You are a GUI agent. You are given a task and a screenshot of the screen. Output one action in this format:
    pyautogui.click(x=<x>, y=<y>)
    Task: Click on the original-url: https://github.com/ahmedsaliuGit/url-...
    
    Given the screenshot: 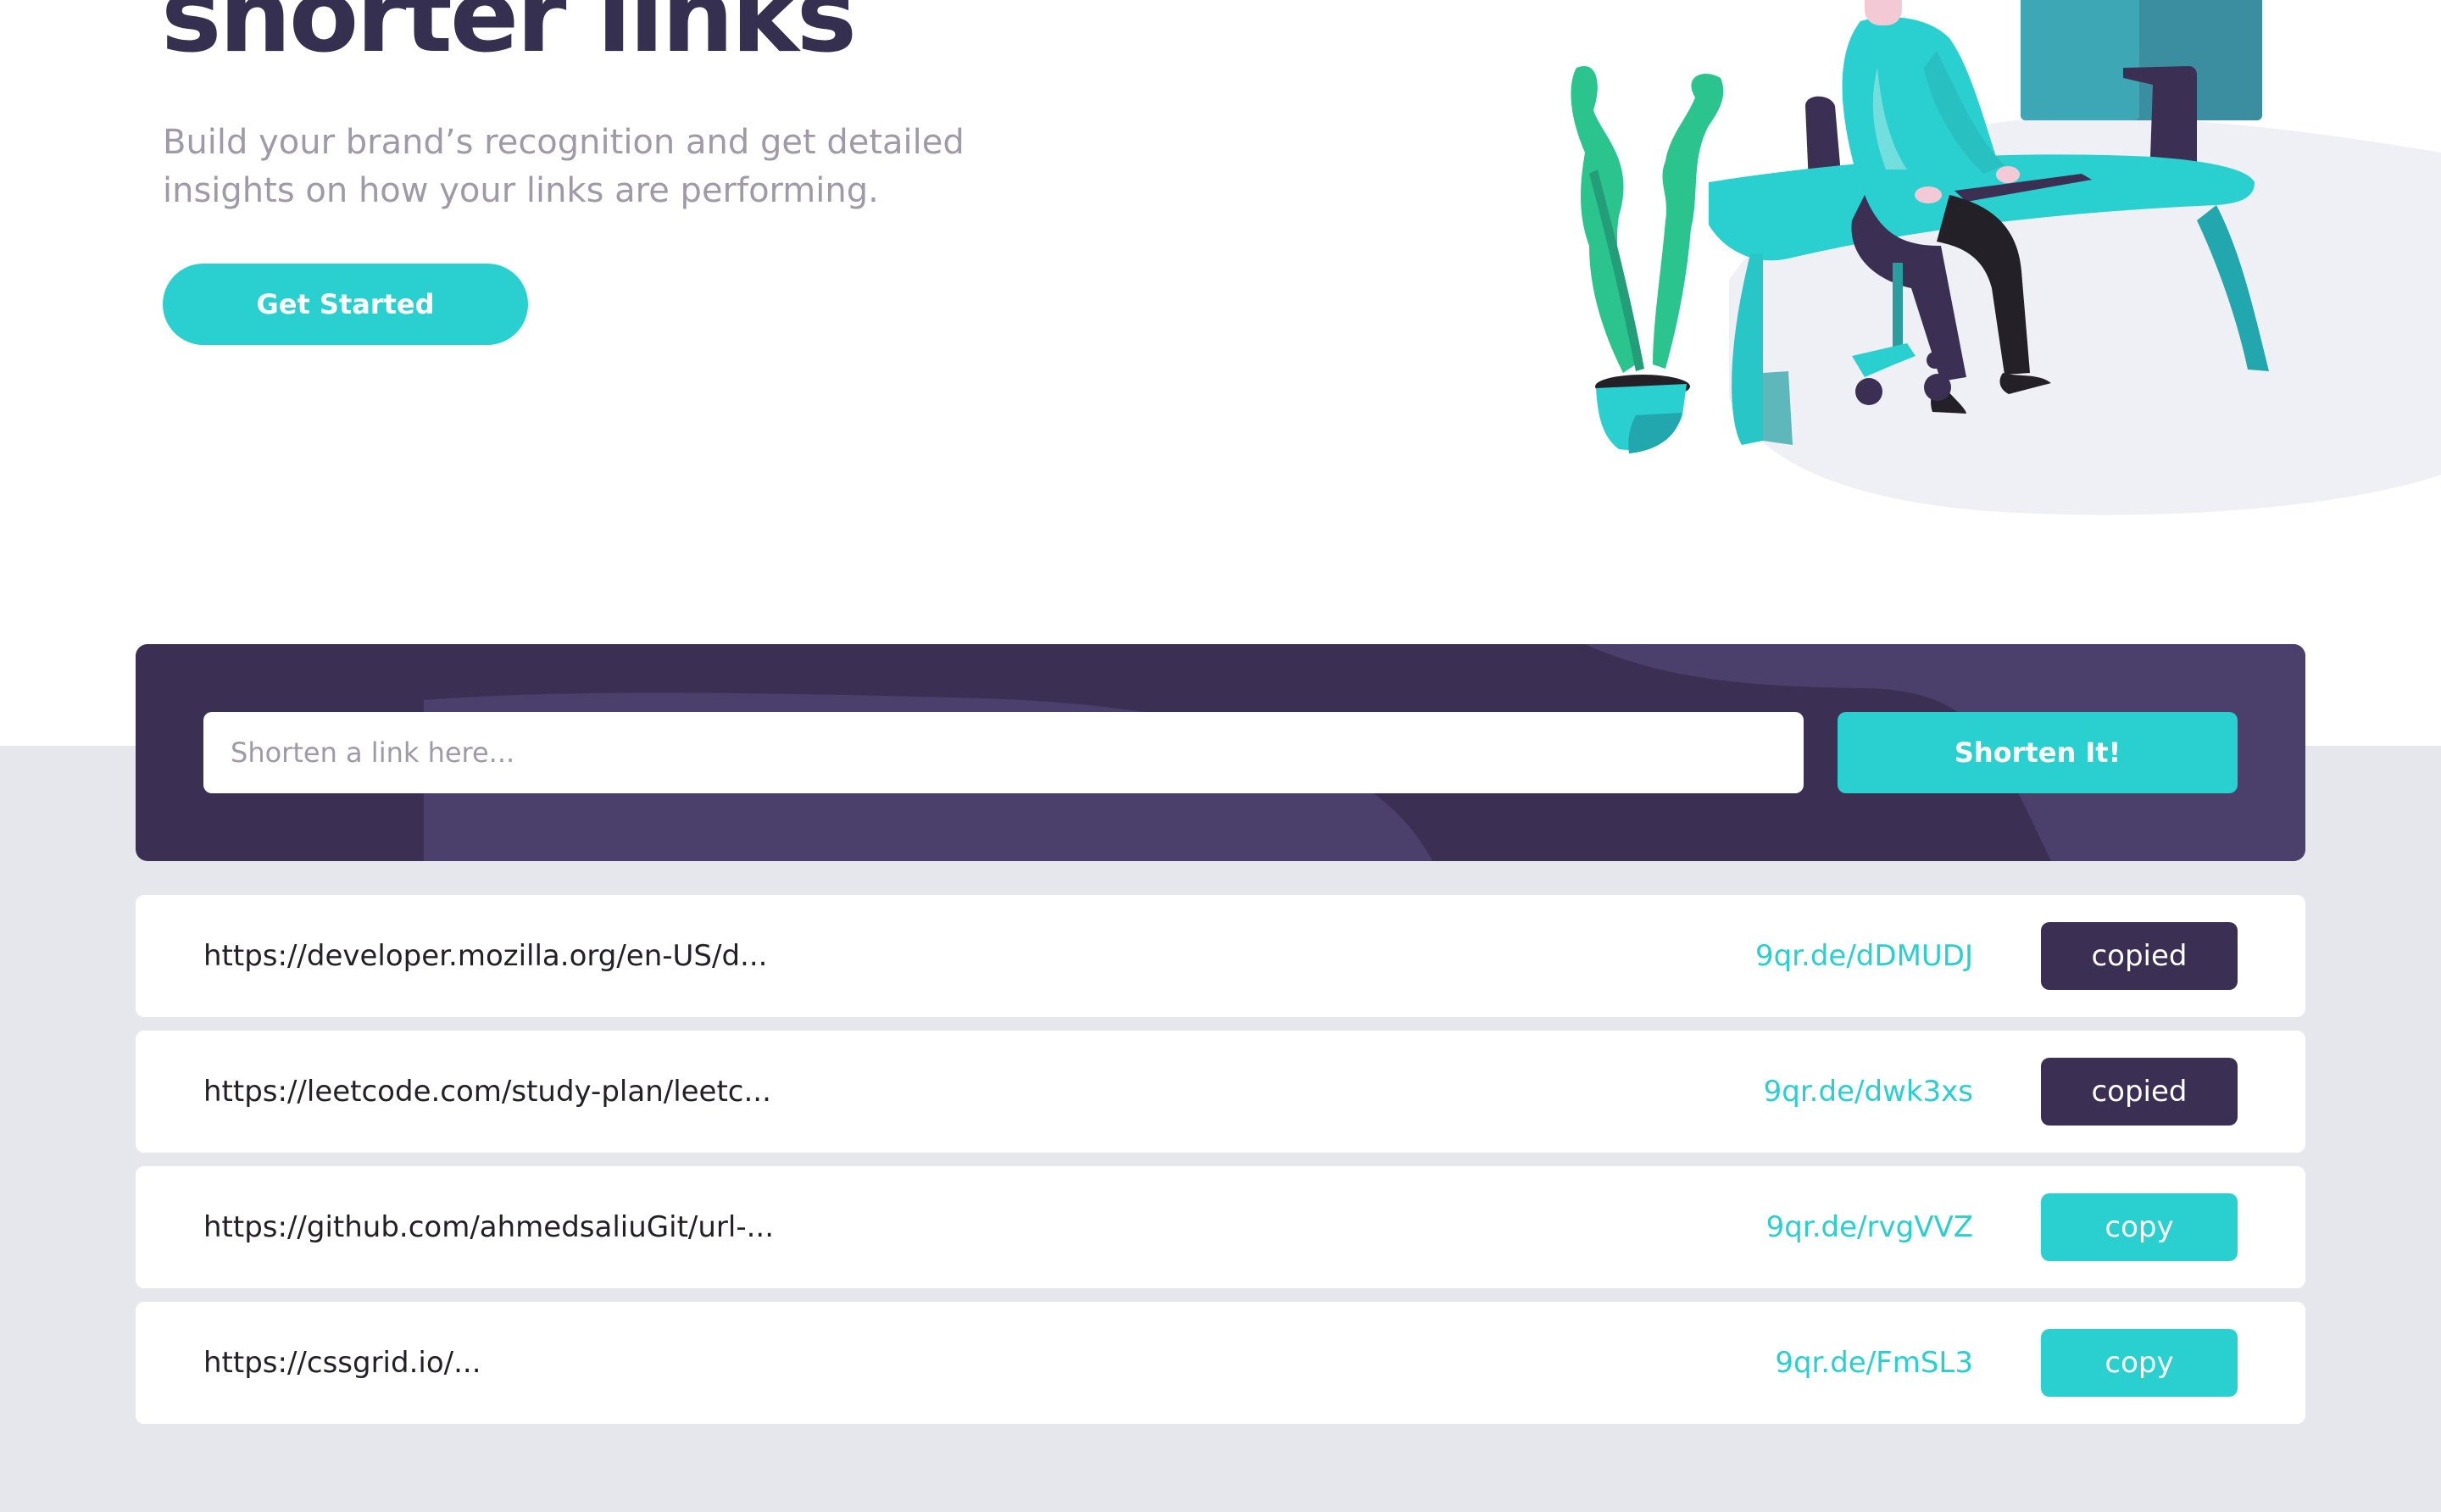 What is the action you would take?
    pyautogui.click(x=489, y=1227)
    